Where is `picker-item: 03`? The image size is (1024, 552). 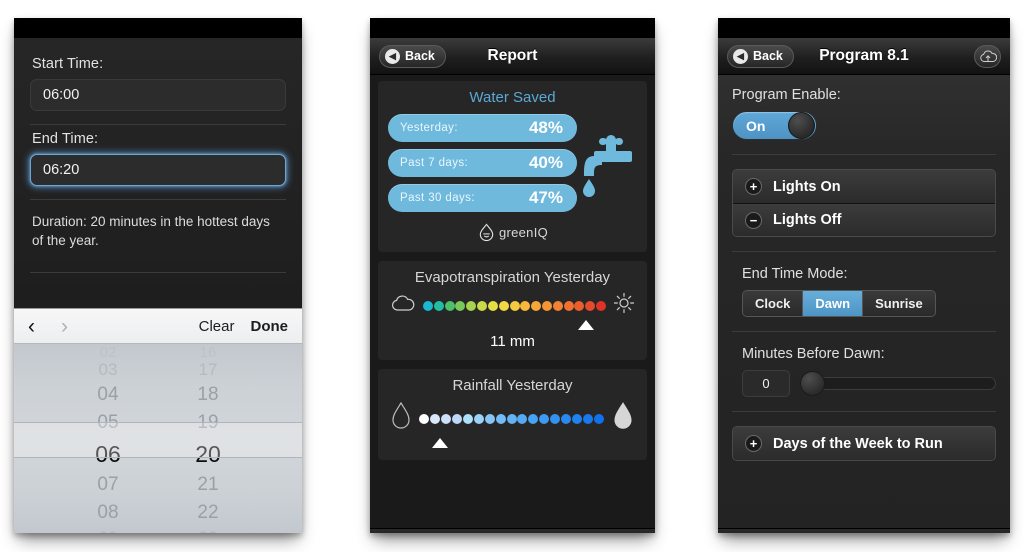
picker-item: 03 is located at coordinates (108, 370).